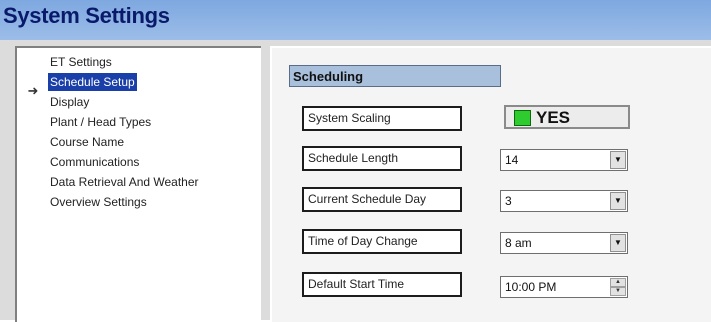  I want to click on default-start-time-label: Default Start Time, so click(382, 284).